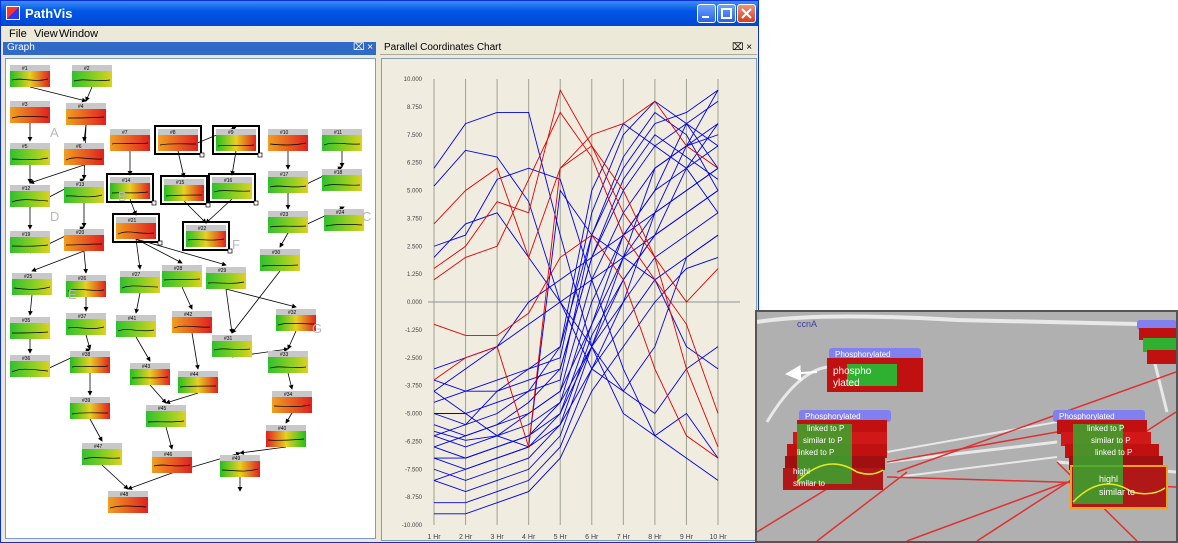 This screenshot has height=543, width=1178. I want to click on graph-node-label: #8, so click(173, 133).